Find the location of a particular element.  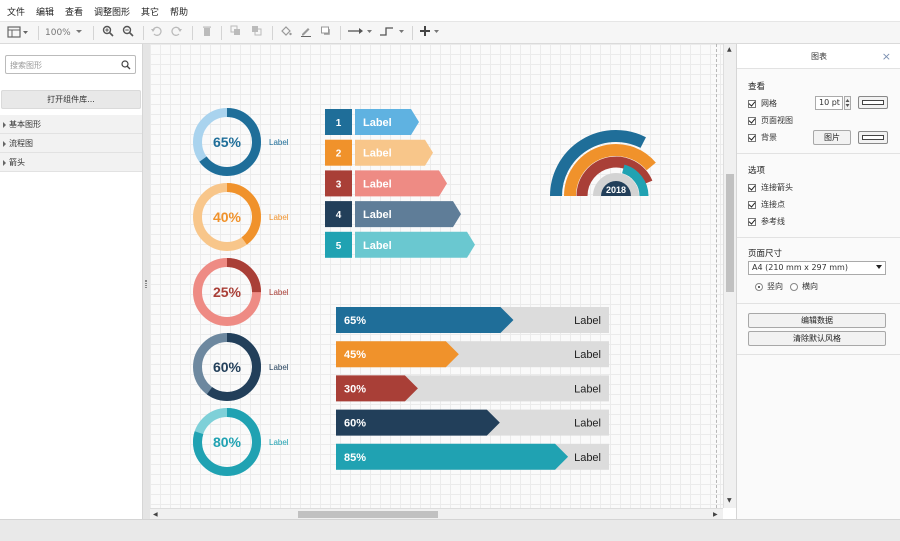

grid-option: 网格 is located at coordinates (762, 104).